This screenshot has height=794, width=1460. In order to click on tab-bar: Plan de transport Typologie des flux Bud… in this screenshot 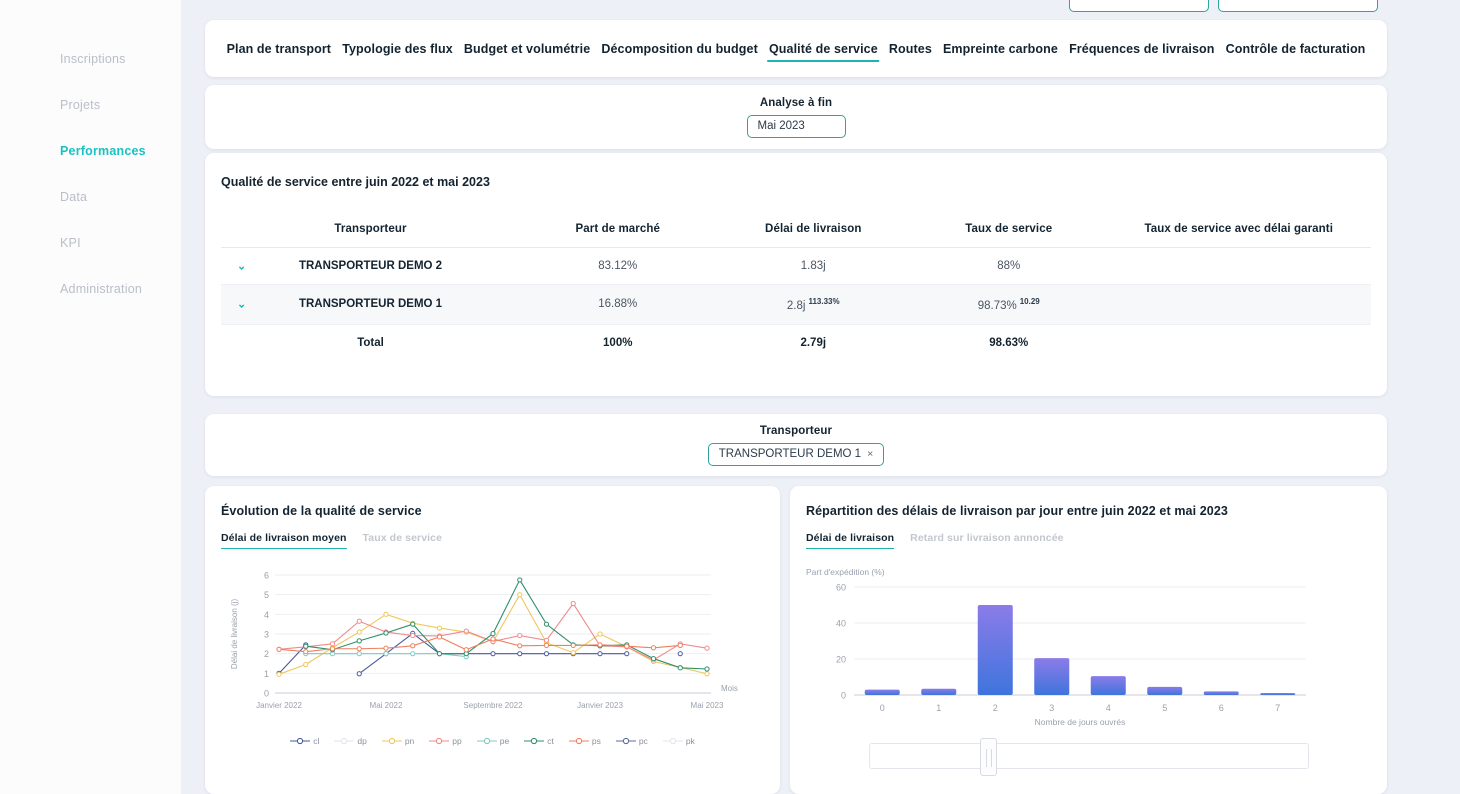, I will do `click(796, 48)`.